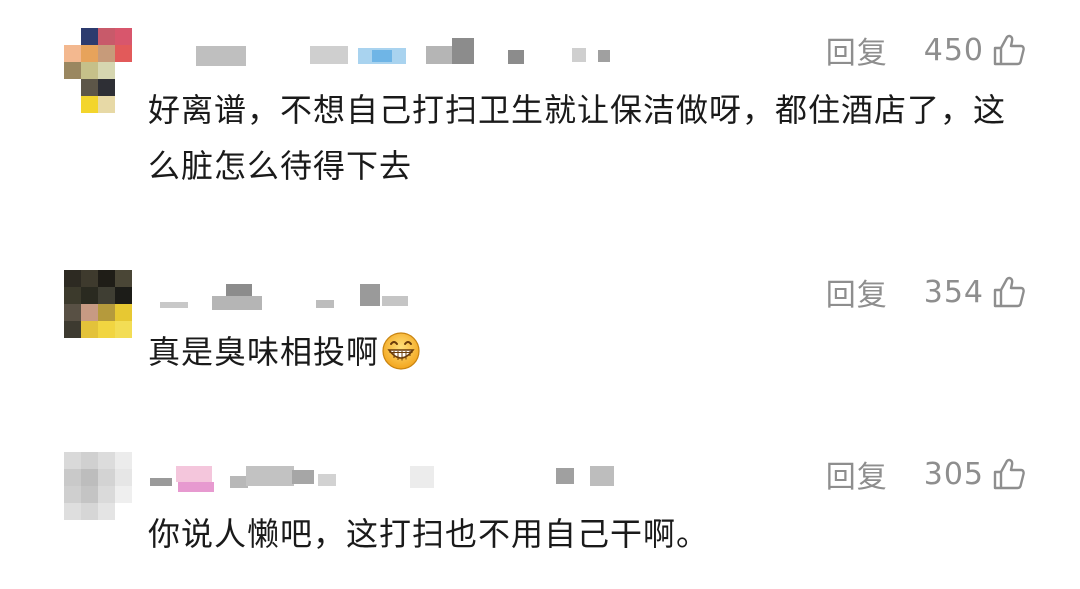 The height and width of the screenshot is (589, 1080). I want to click on like-count: 354, so click(953, 292).